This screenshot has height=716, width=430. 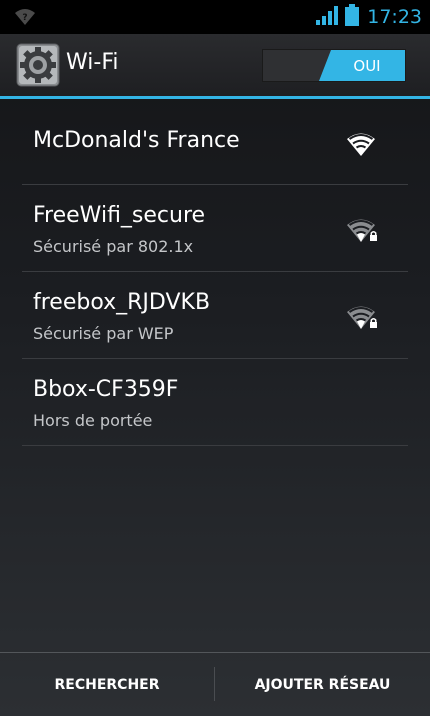 What do you see at coordinates (394, 17) in the screenshot?
I see `clock: 17:23` at bounding box center [394, 17].